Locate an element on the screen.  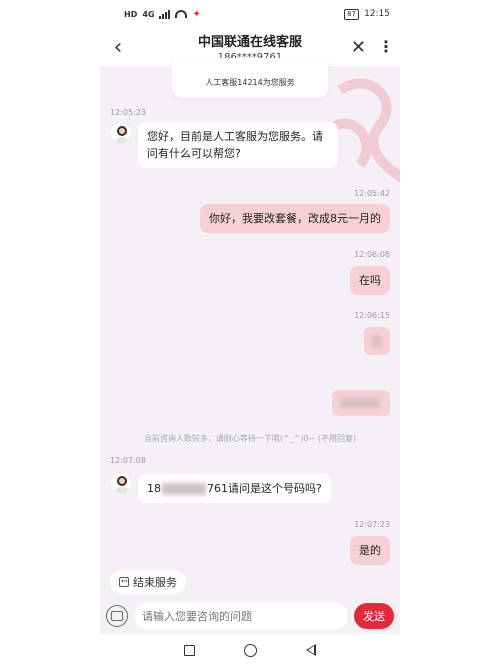
input-bar: 发送 is located at coordinates (250, 616).